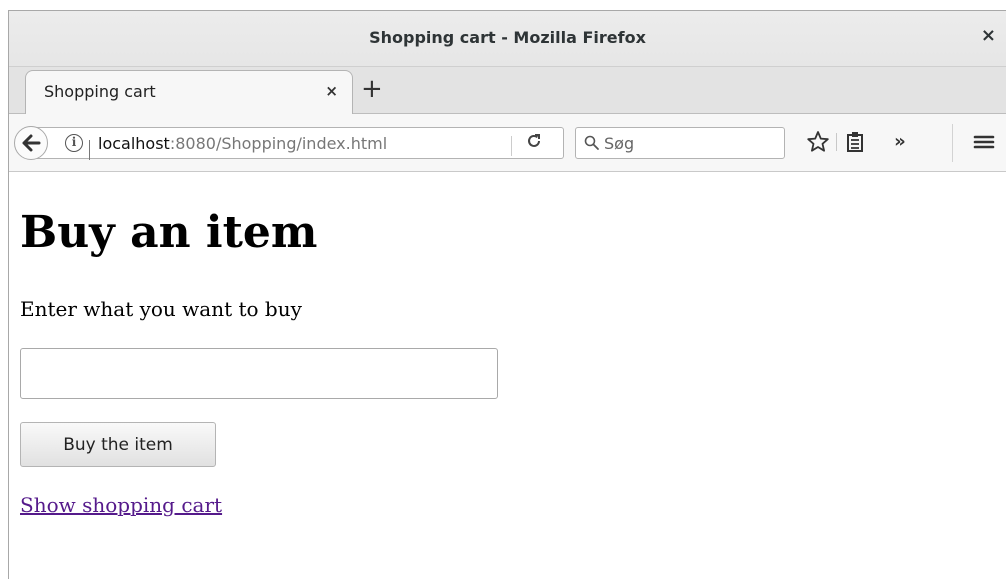 The width and height of the screenshot is (1006, 579). I want to click on toolbar-separator, so click(836, 142).